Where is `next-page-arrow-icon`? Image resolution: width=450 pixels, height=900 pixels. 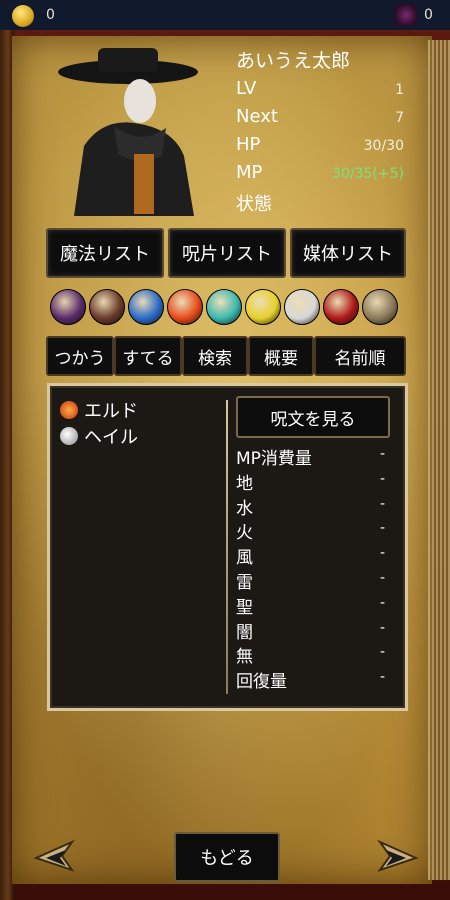 next-page-arrow-icon is located at coordinates (396, 856).